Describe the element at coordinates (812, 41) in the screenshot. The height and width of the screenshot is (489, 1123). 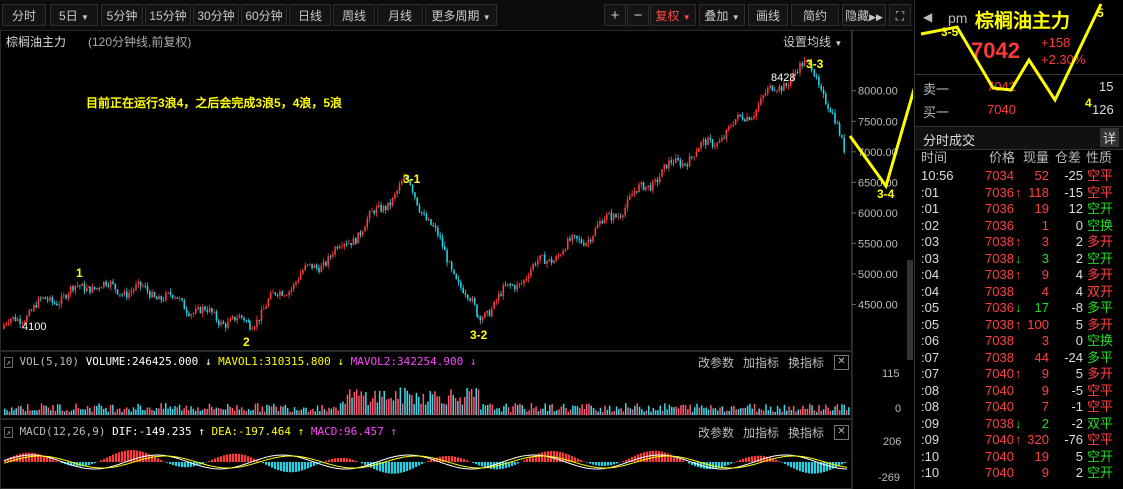
I see `ma-settings-button: 设置均线 ▼` at that location.